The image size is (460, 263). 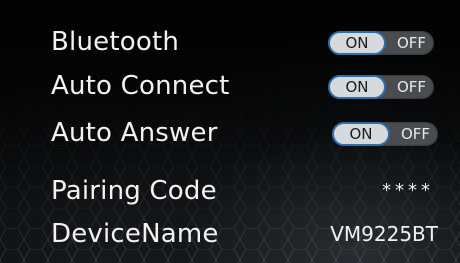 What do you see at coordinates (134, 191) in the screenshot?
I see `pairing-code-label: Pairing Code` at bounding box center [134, 191].